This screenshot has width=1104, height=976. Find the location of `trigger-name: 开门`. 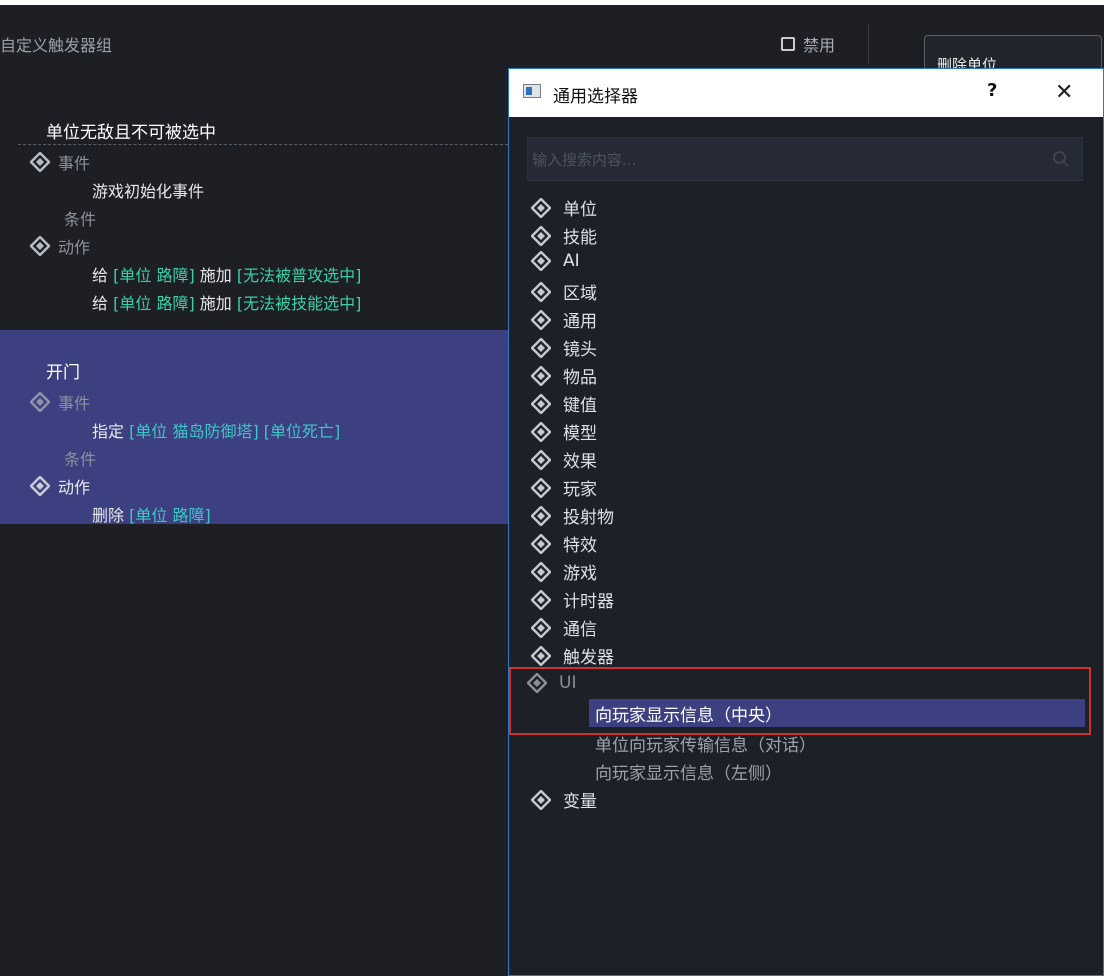

trigger-name: 开门 is located at coordinates (63, 373).